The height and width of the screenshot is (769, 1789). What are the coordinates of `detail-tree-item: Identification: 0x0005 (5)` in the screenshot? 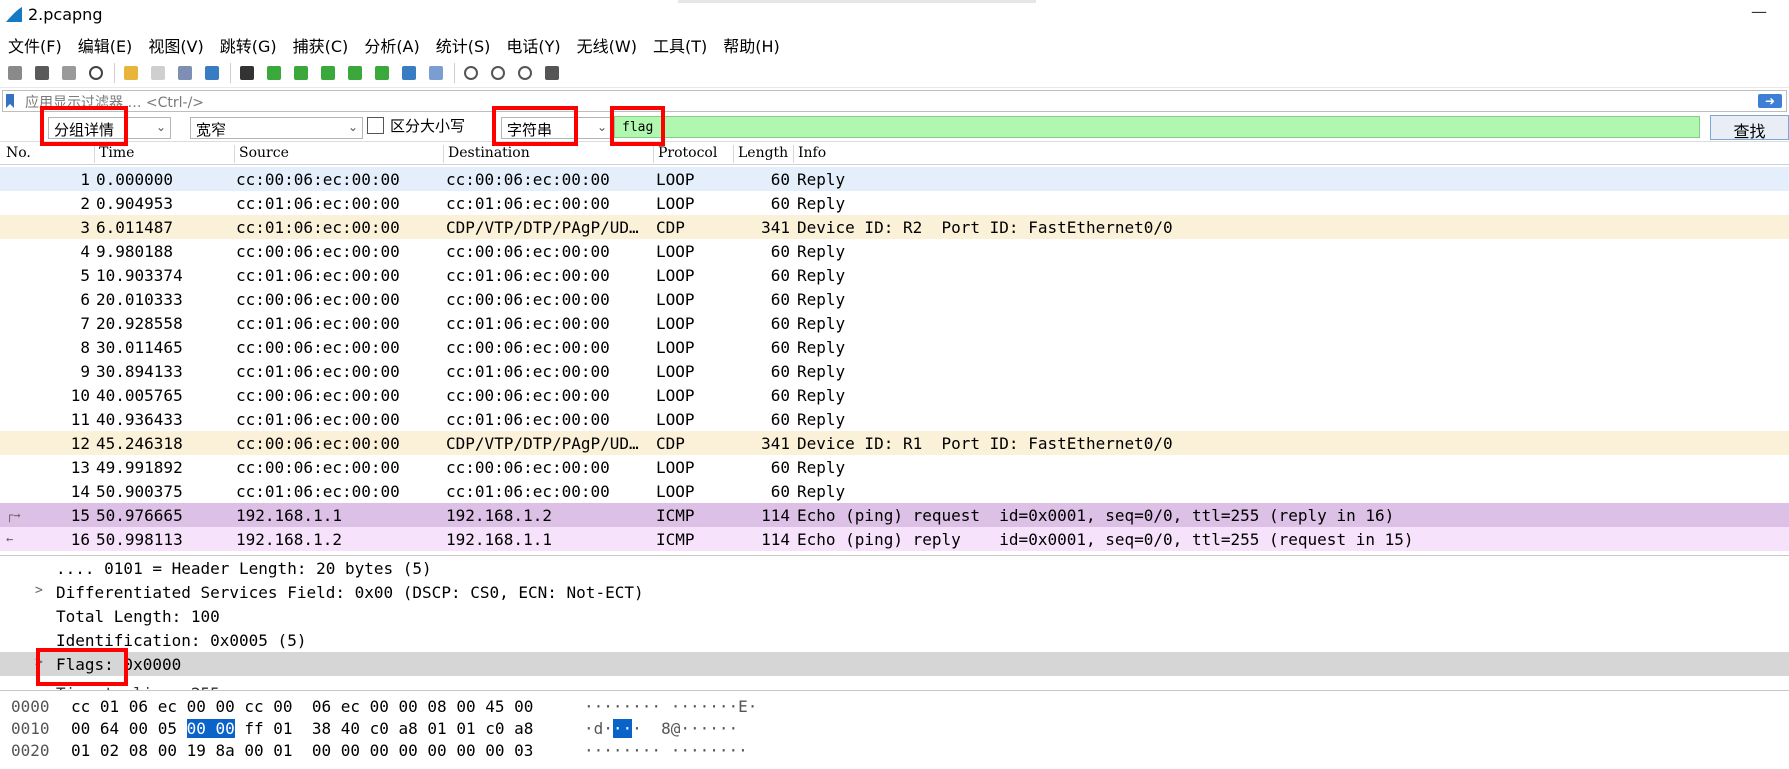 It's located at (894, 640).